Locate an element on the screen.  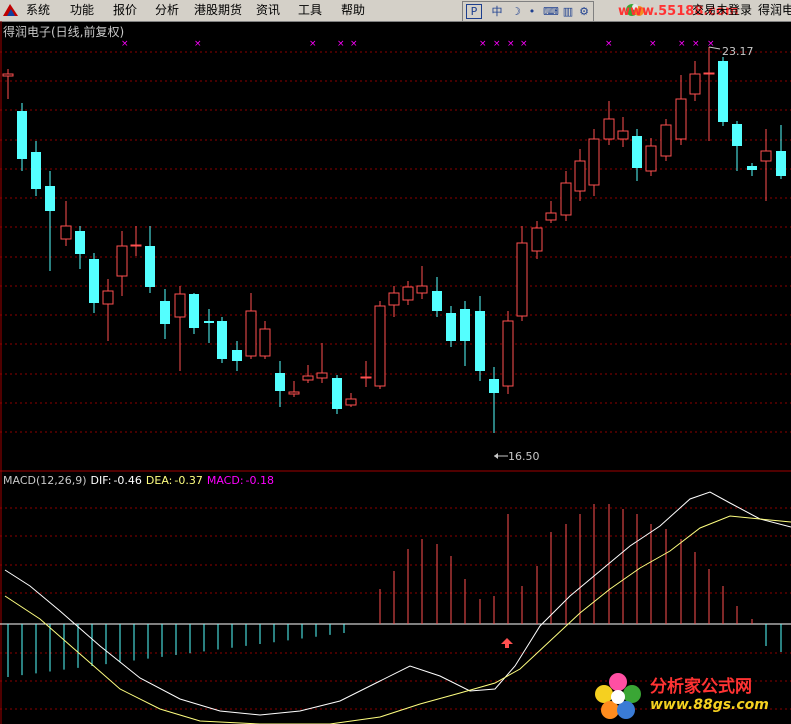
flower-logo-icon is located at coordinates (618, 696).